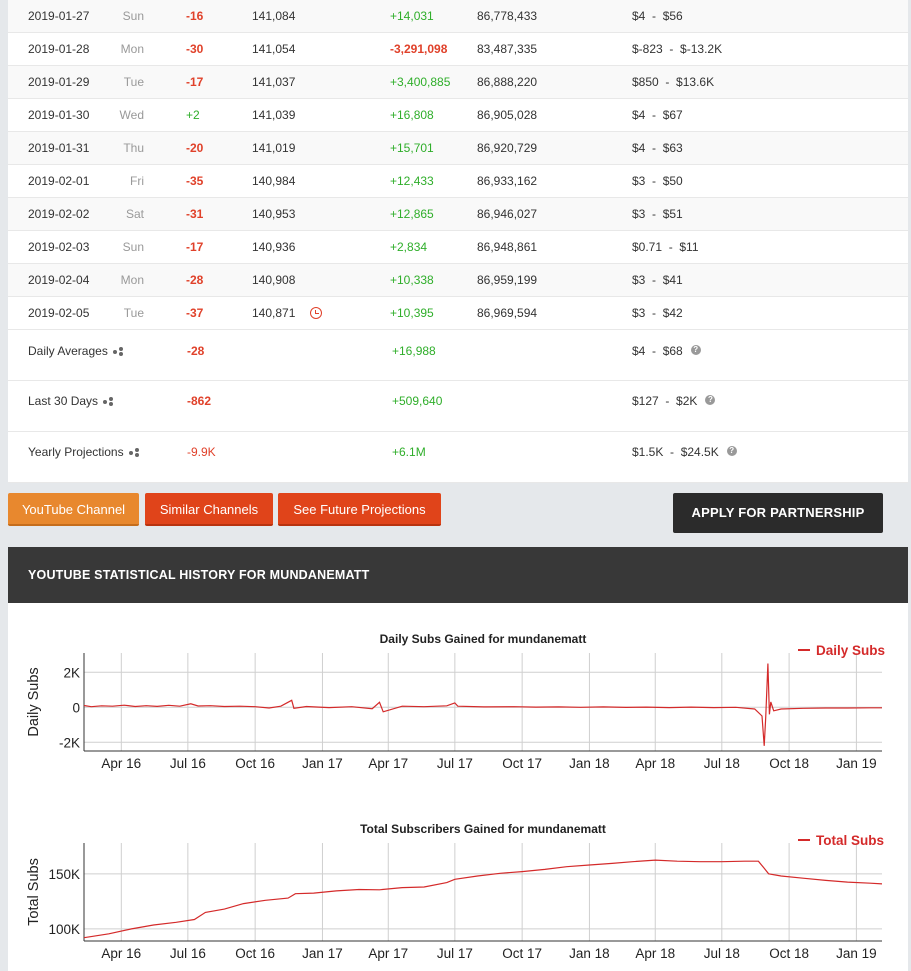 This screenshot has width=911, height=971. I want to click on row-weekday: Mon, so click(132, 49).